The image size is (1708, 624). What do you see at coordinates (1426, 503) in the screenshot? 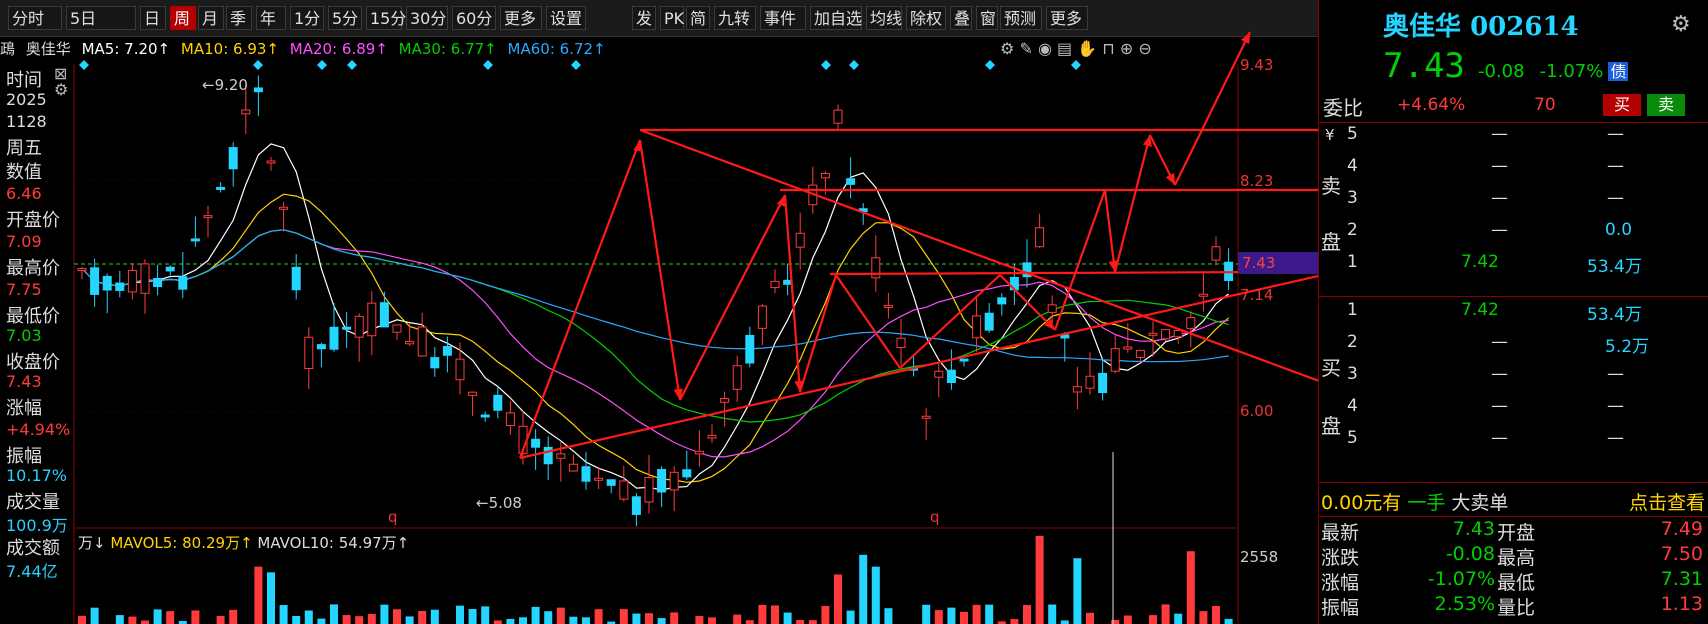
I see `big-order-hand: 一手` at bounding box center [1426, 503].